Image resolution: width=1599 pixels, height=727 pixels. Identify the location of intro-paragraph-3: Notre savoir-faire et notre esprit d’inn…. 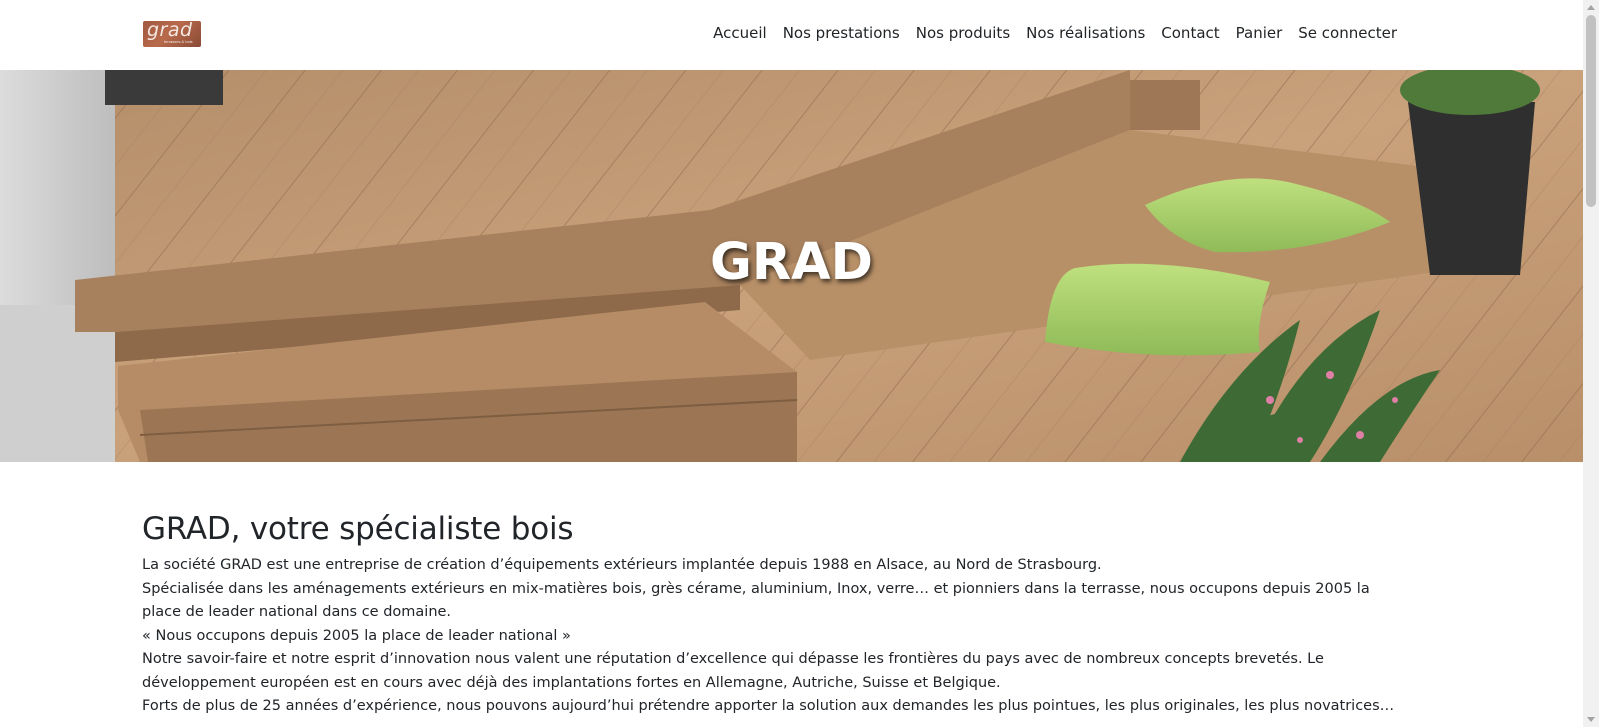
(733, 671).